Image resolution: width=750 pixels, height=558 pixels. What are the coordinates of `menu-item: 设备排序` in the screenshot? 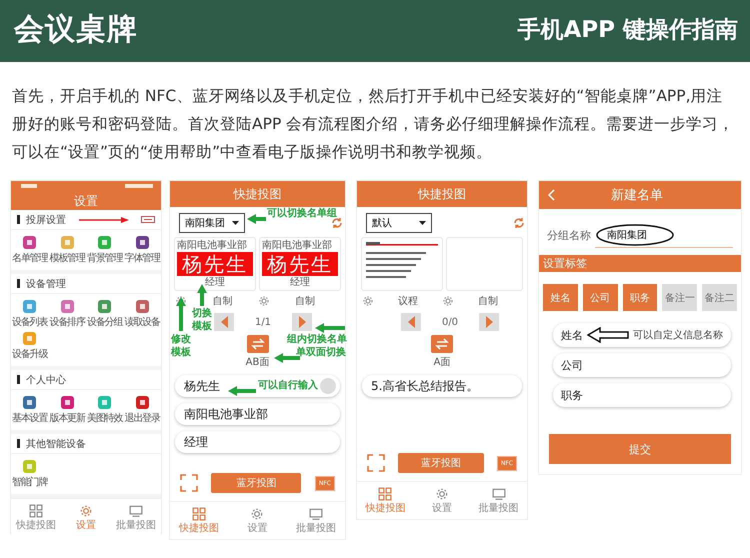 It's located at (67, 314).